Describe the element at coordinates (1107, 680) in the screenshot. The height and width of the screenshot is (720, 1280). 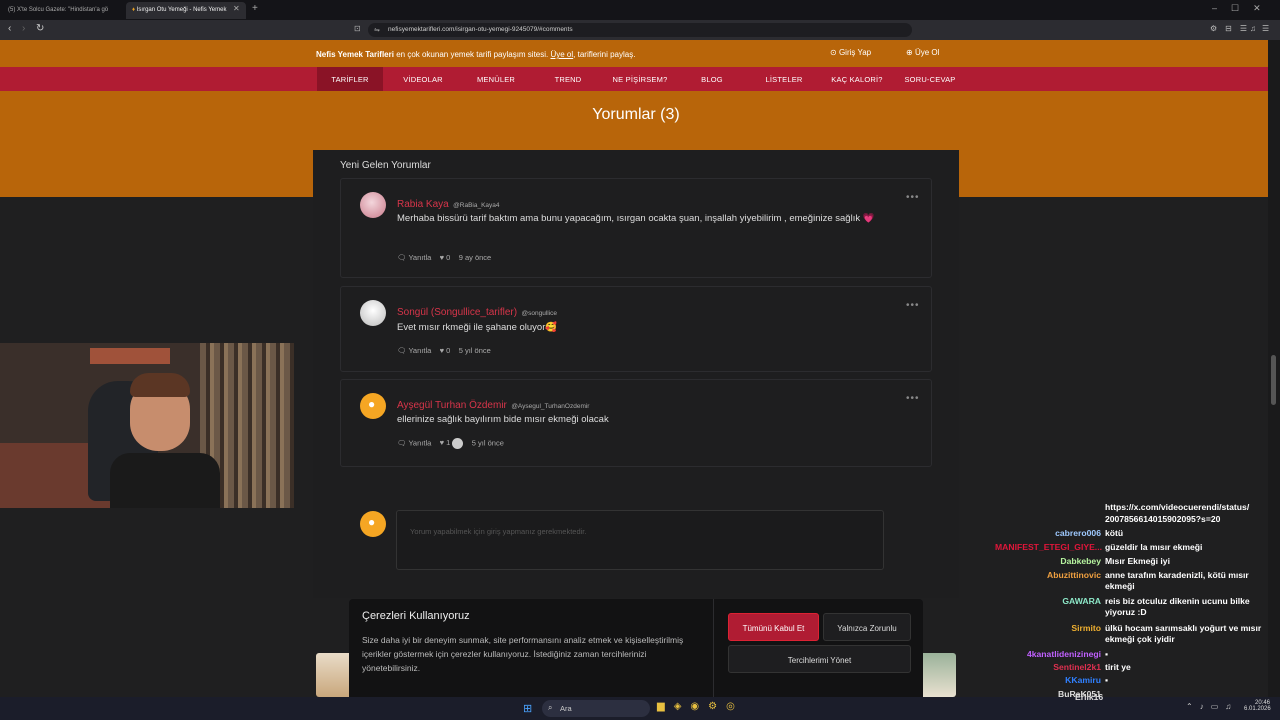
I see `chat-emote: ▪` at that location.